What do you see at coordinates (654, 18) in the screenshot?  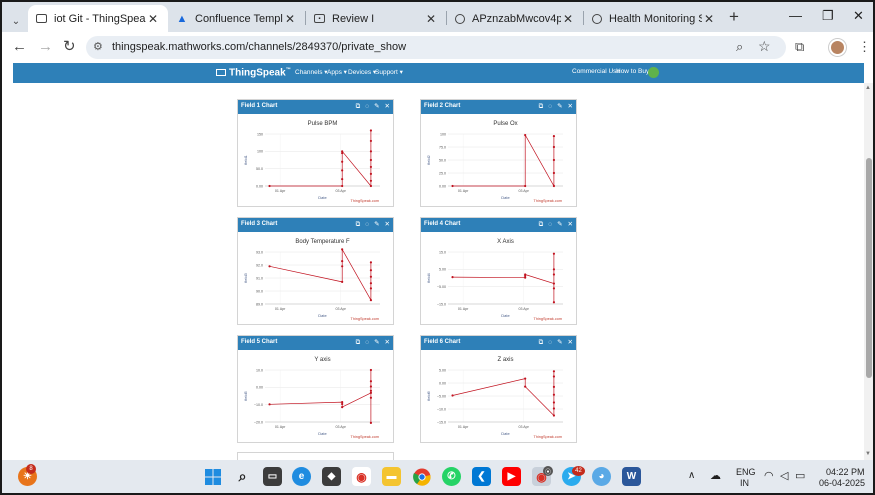 I see `tab-health-monitoring: Health Monitoring Syste ✕` at bounding box center [654, 18].